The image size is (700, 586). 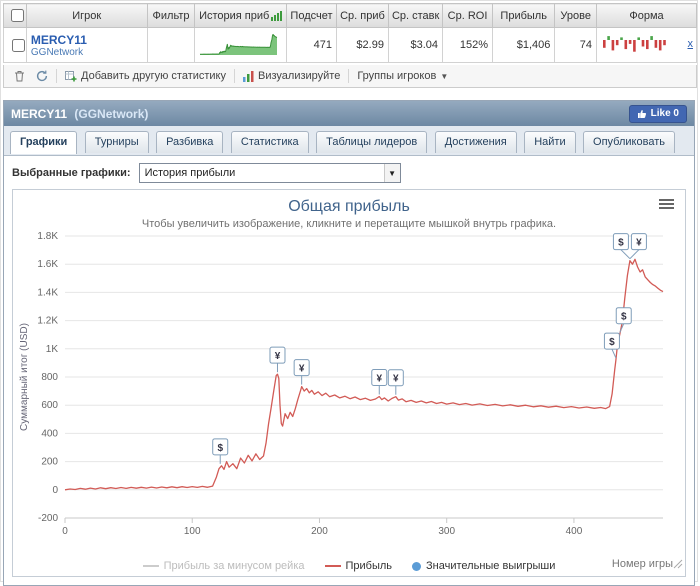 I want to click on add-statistic-button: Добавить другую статистику, so click(x=145, y=76).